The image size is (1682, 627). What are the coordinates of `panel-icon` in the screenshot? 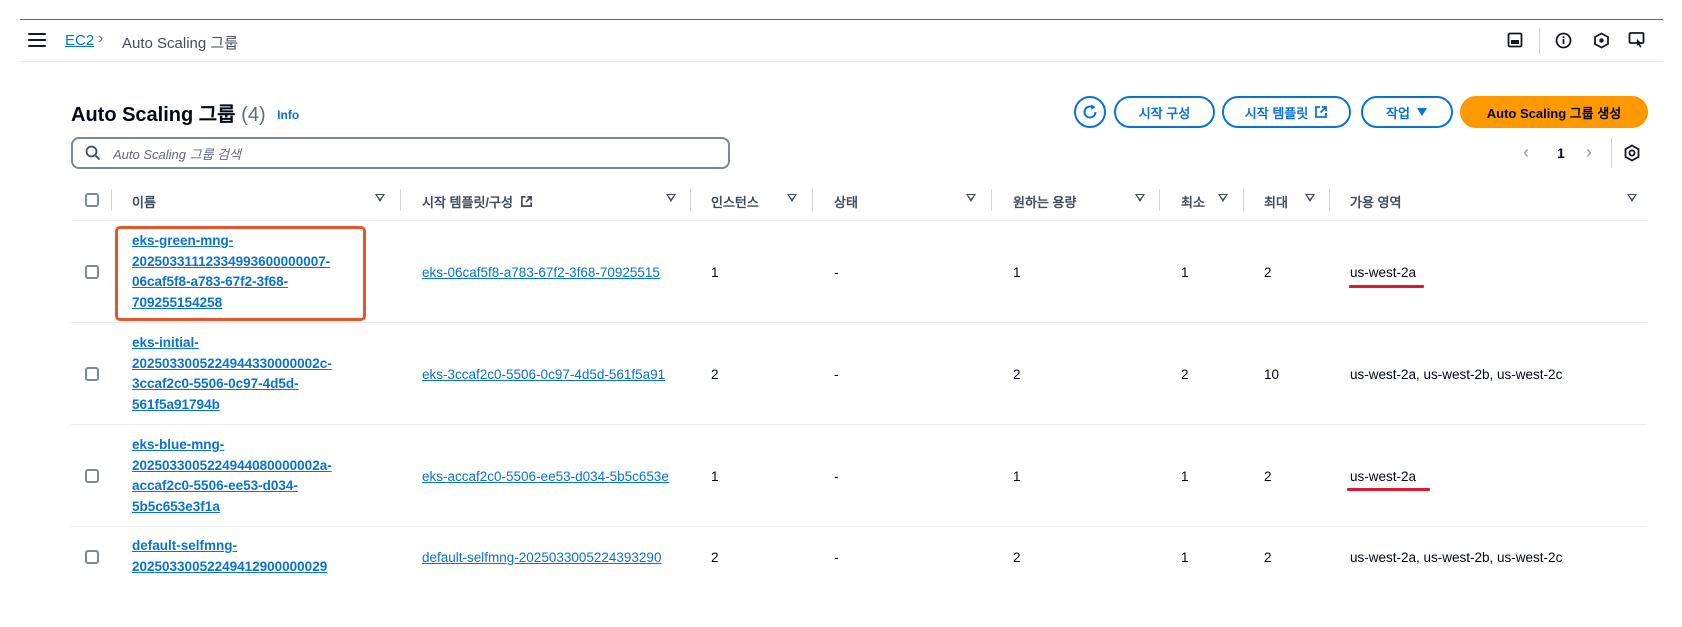 It's located at (1515, 40).